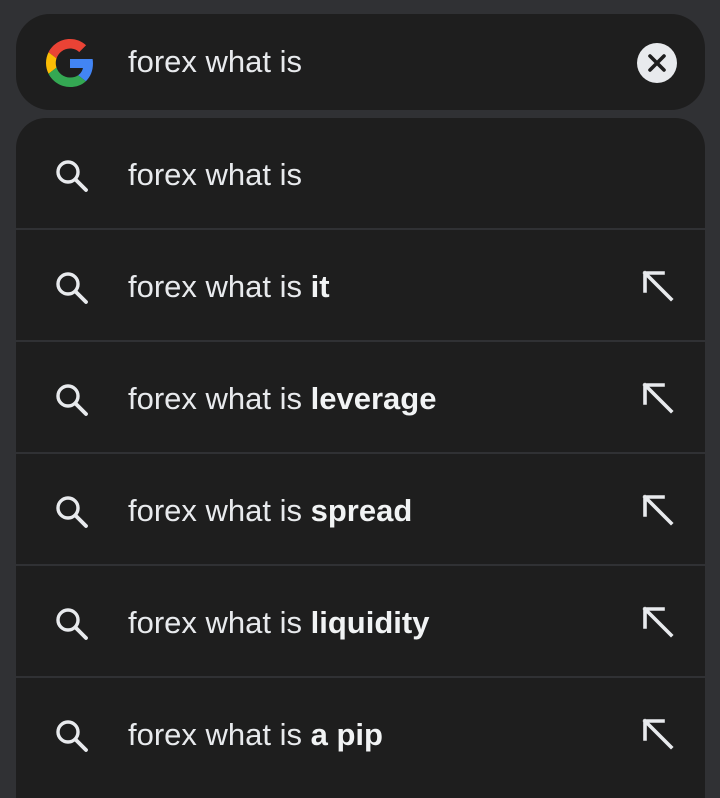 The width and height of the screenshot is (720, 798). Describe the element at coordinates (320, 286) in the screenshot. I see `suggestion-completion: it` at that location.